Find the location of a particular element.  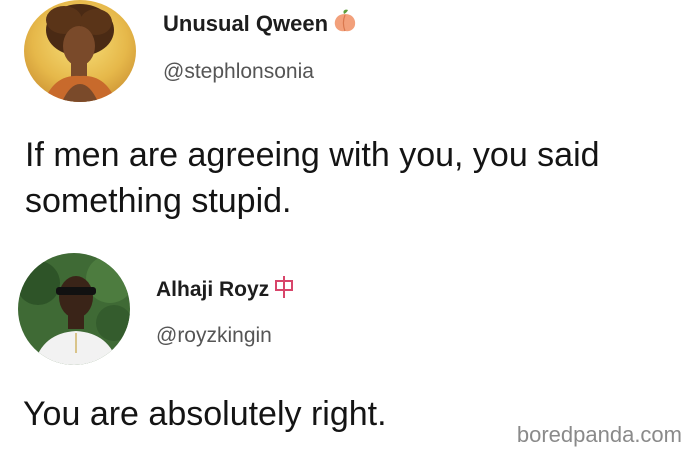

display-name: Unusual Qween is located at coordinates (260, 24).